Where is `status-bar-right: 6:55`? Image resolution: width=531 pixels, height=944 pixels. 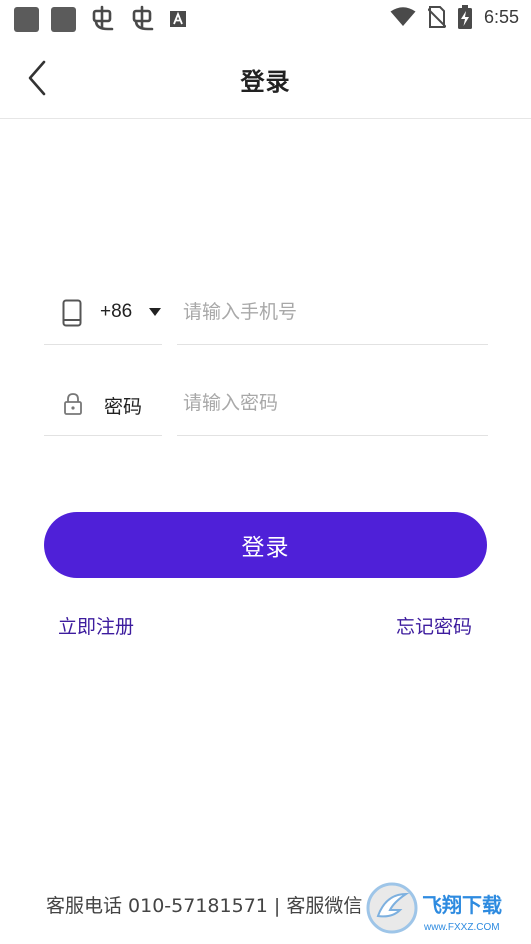
status-bar-right: 6:55 is located at coordinates (454, 17).